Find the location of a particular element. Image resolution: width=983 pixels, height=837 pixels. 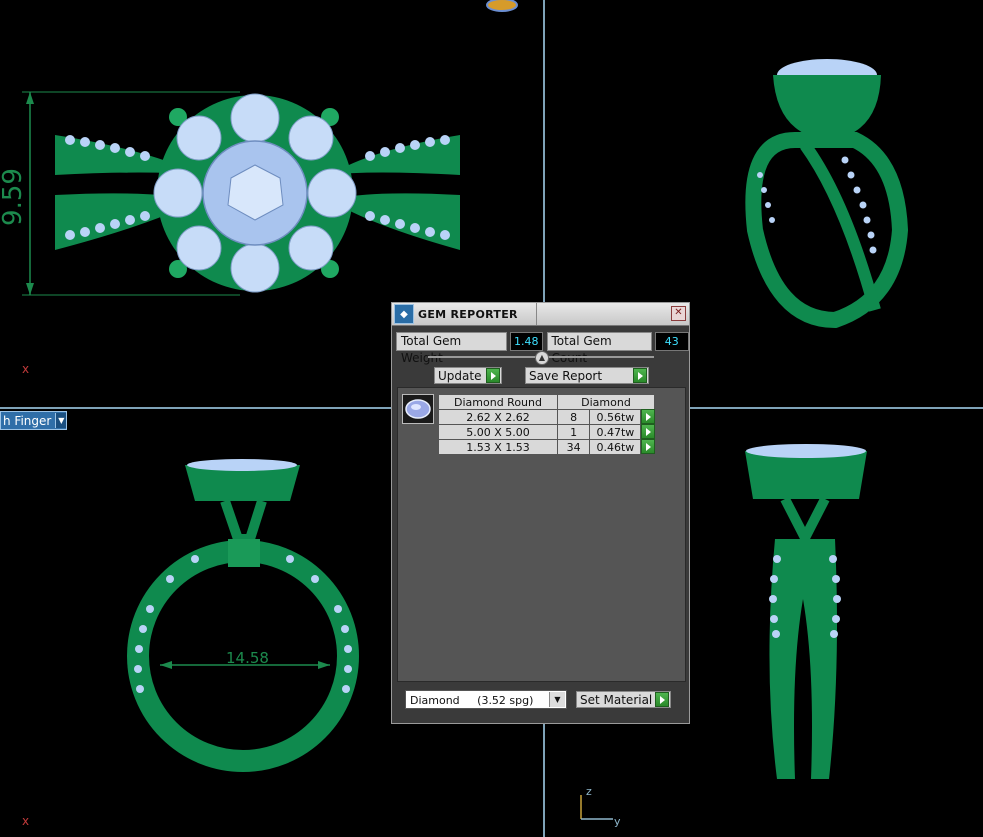

finger-size-value: h Finger is located at coordinates (27, 420).